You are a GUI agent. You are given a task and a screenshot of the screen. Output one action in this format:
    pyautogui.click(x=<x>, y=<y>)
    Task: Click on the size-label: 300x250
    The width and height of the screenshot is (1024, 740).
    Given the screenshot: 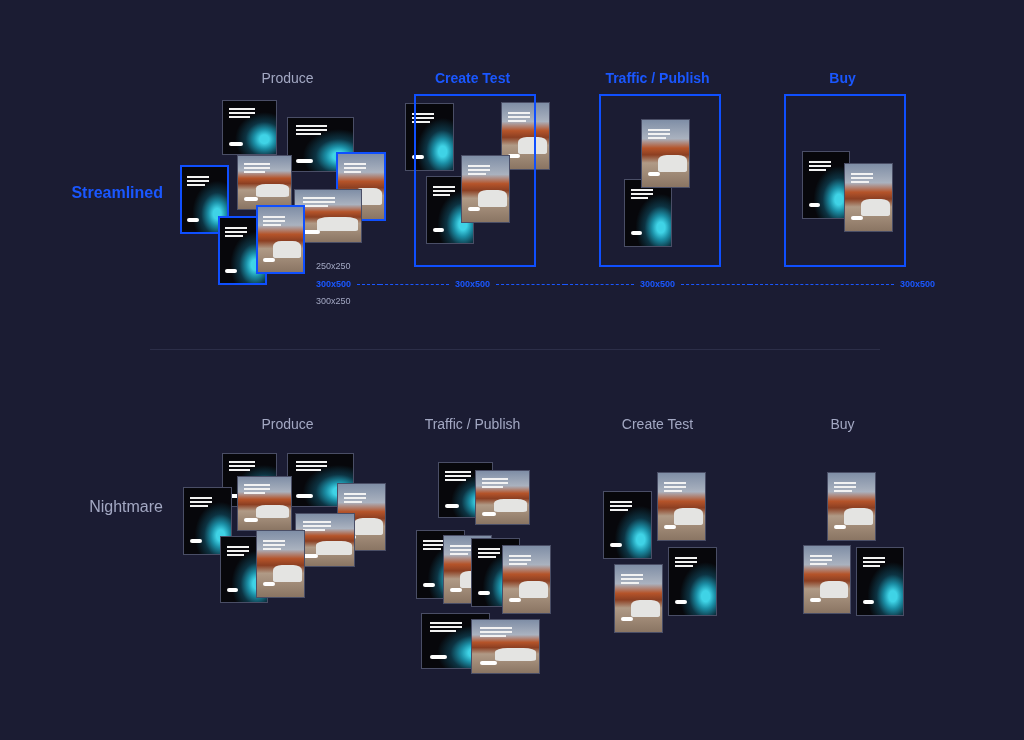 What is the action you would take?
    pyautogui.click(x=333, y=301)
    